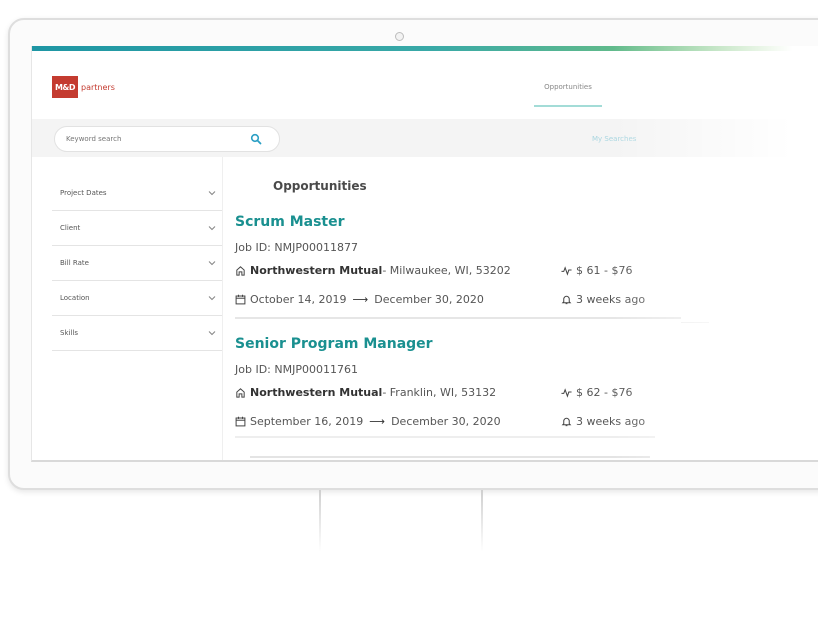 This screenshot has width=818, height=644. What do you see at coordinates (307, 421) in the screenshot?
I see `start-date: September 16, 2019` at bounding box center [307, 421].